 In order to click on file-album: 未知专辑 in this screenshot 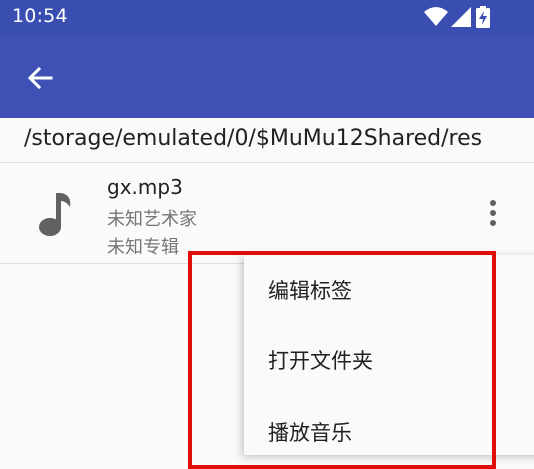, I will do `click(143, 247)`.